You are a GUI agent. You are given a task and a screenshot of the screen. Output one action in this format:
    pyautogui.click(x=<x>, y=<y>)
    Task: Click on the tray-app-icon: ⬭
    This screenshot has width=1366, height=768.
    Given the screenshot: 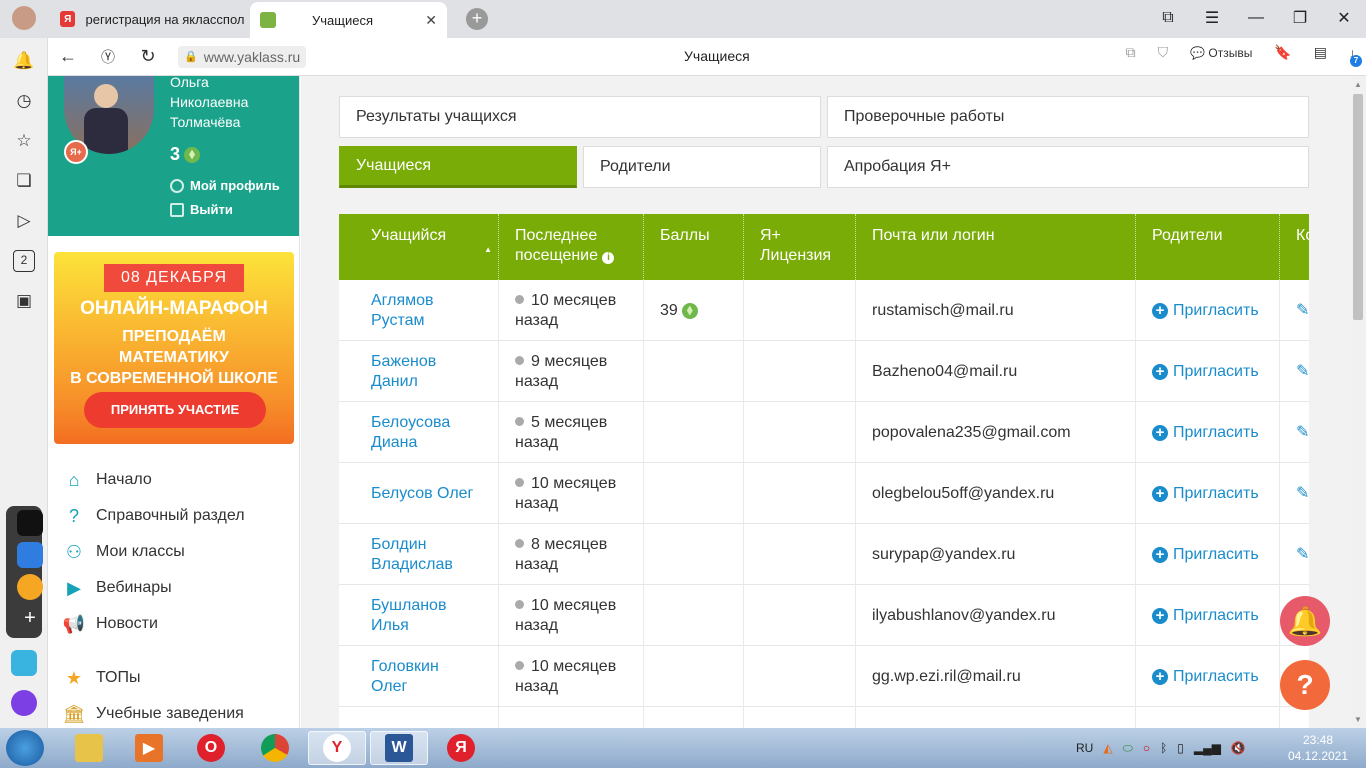 What is the action you would take?
    pyautogui.click(x=1128, y=748)
    